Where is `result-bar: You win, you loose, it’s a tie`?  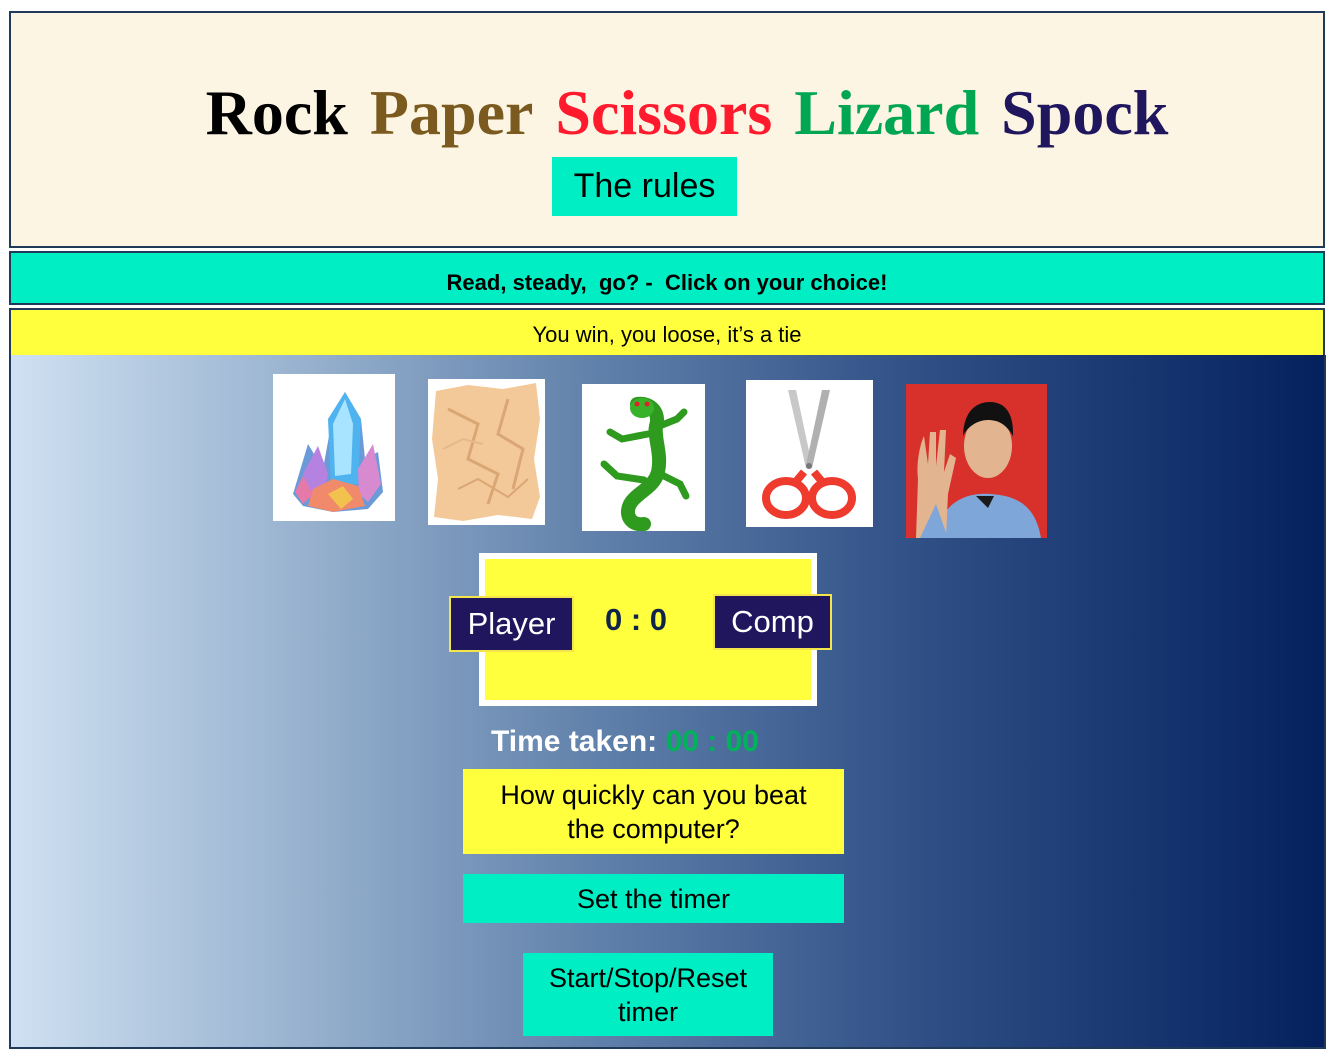 result-bar: You win, you loose, it’s a tie is located at coordinates (667, 333).